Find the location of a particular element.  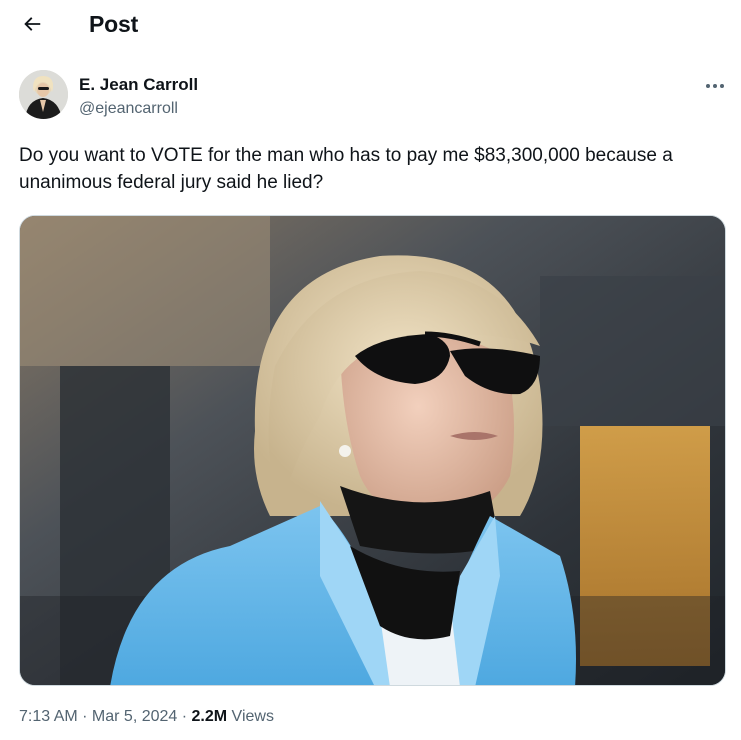

avatar is located at coordinates (43, 94).